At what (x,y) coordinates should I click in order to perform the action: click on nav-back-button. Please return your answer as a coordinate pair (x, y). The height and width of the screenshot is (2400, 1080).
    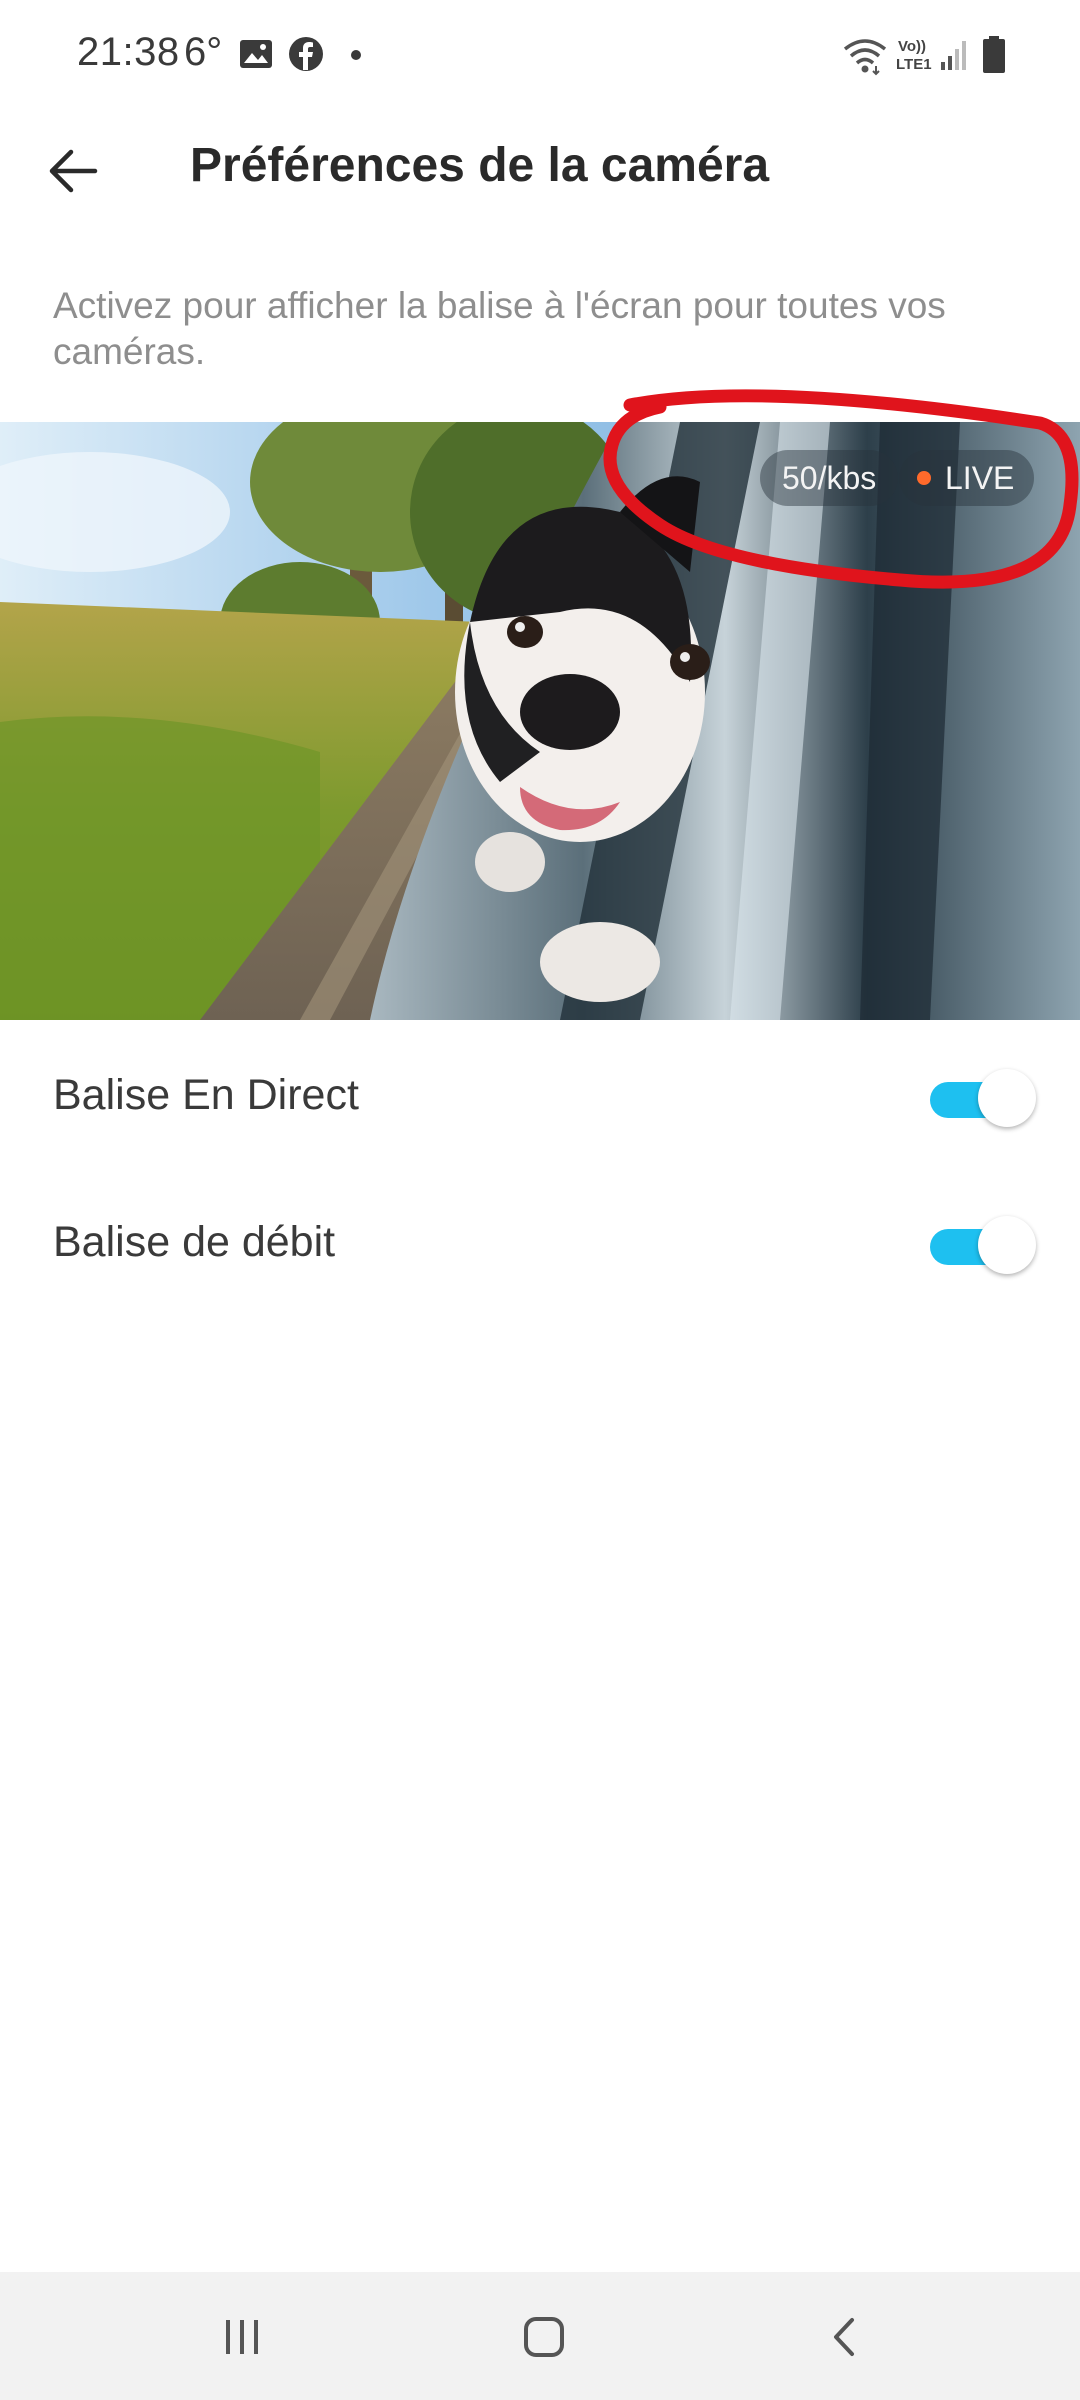
    Looking at the image, I should click on (846, 2337).